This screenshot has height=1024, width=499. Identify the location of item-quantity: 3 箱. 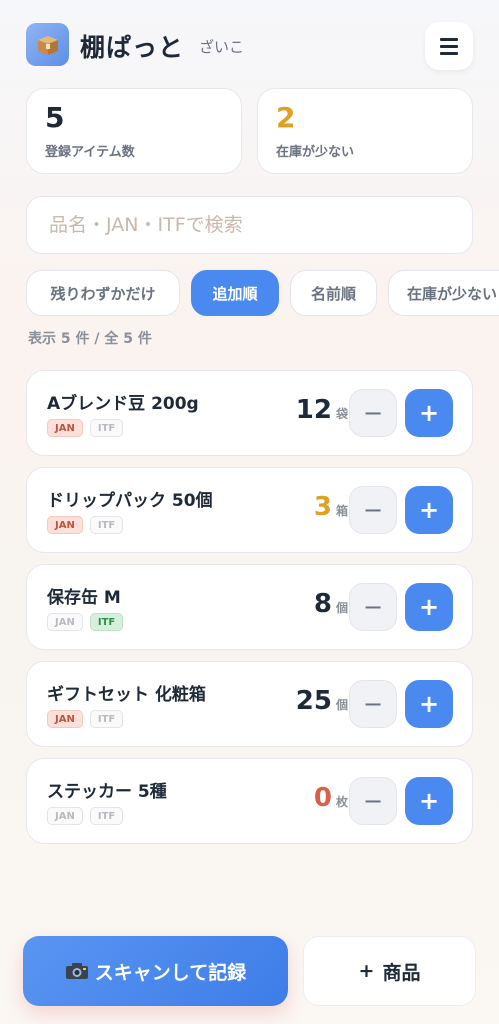
(331, 507).